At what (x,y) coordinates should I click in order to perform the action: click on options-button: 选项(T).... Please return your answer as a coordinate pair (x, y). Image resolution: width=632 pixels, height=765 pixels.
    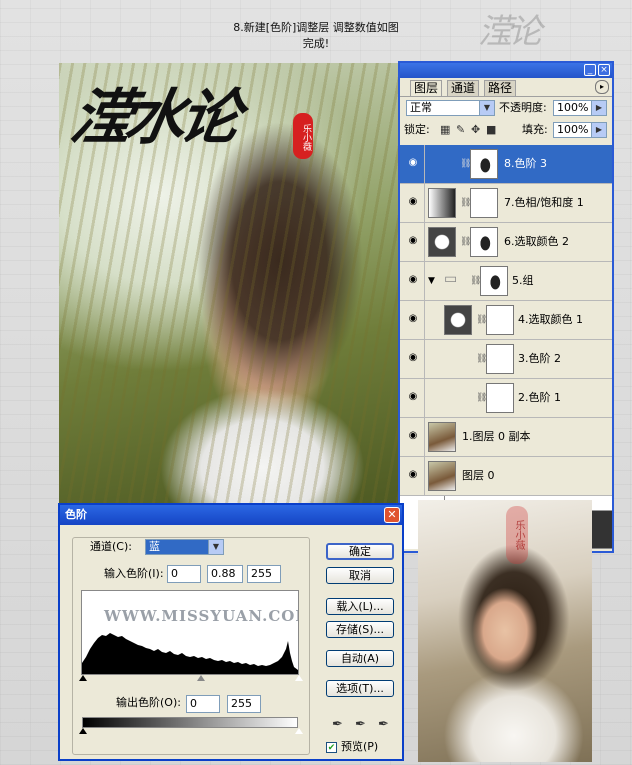
    Looking at the image, I should click on (360, 688).